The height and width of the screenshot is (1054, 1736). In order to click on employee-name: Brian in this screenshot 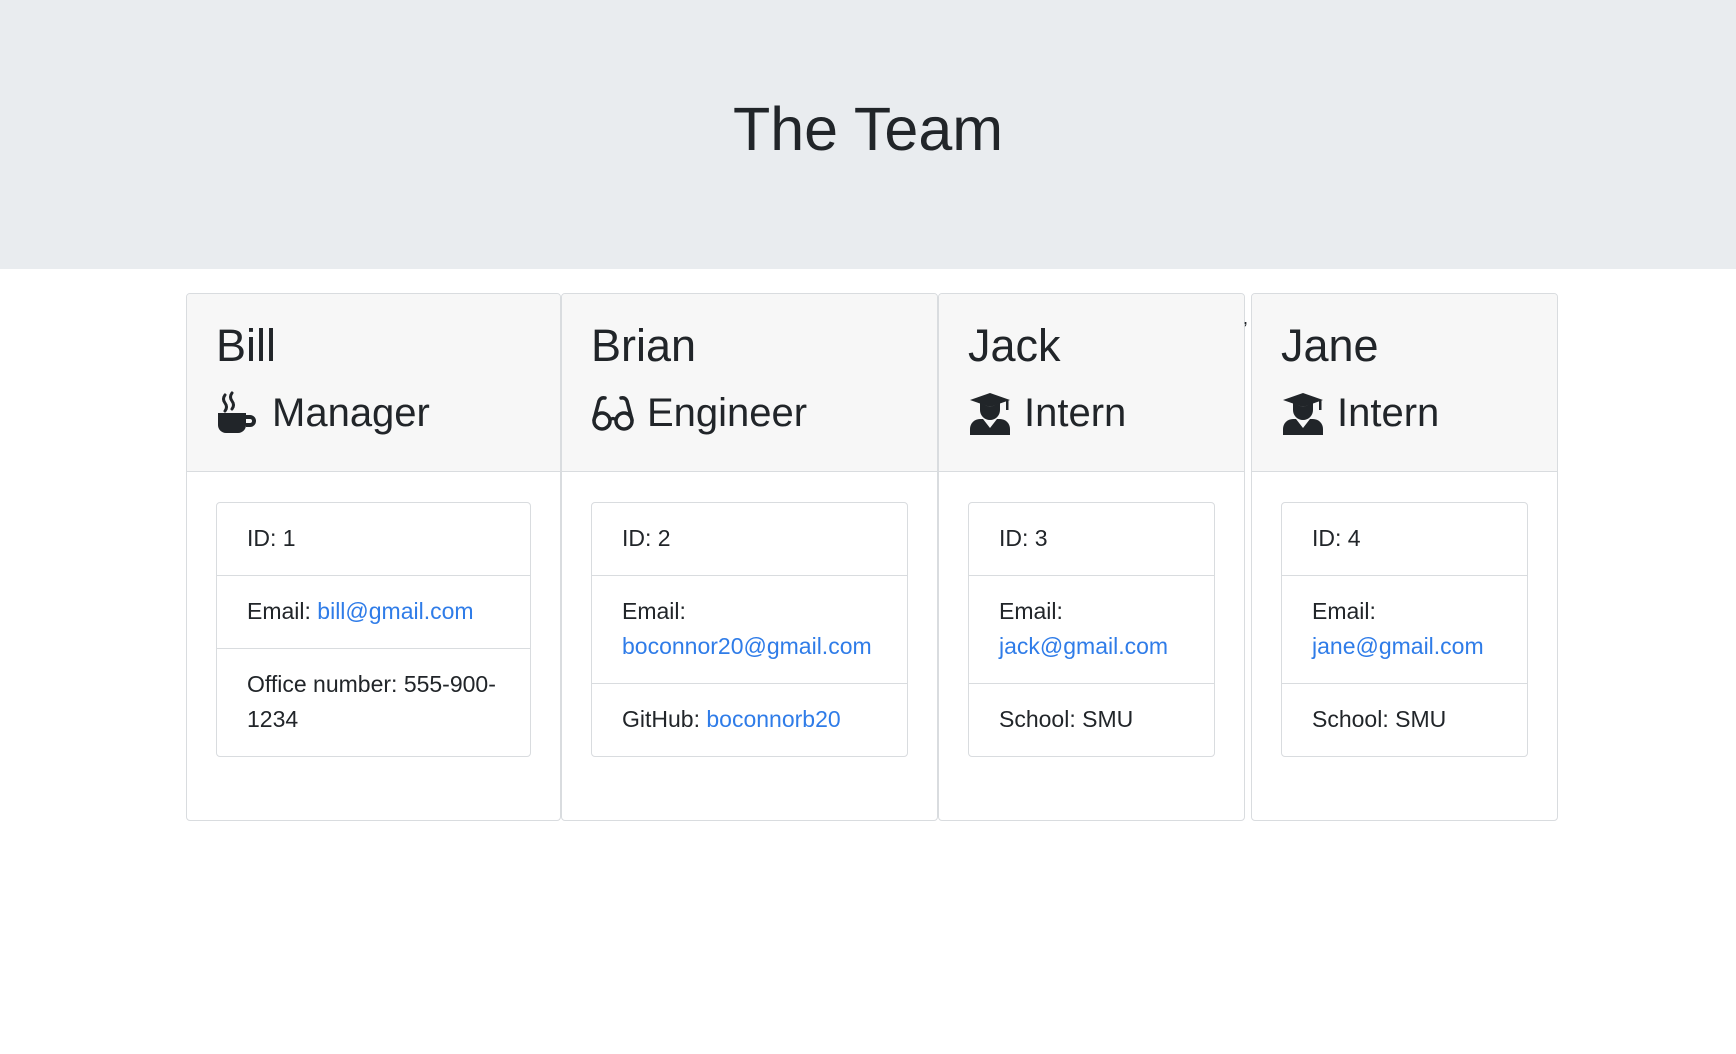, I will do `click(644, 345)`.